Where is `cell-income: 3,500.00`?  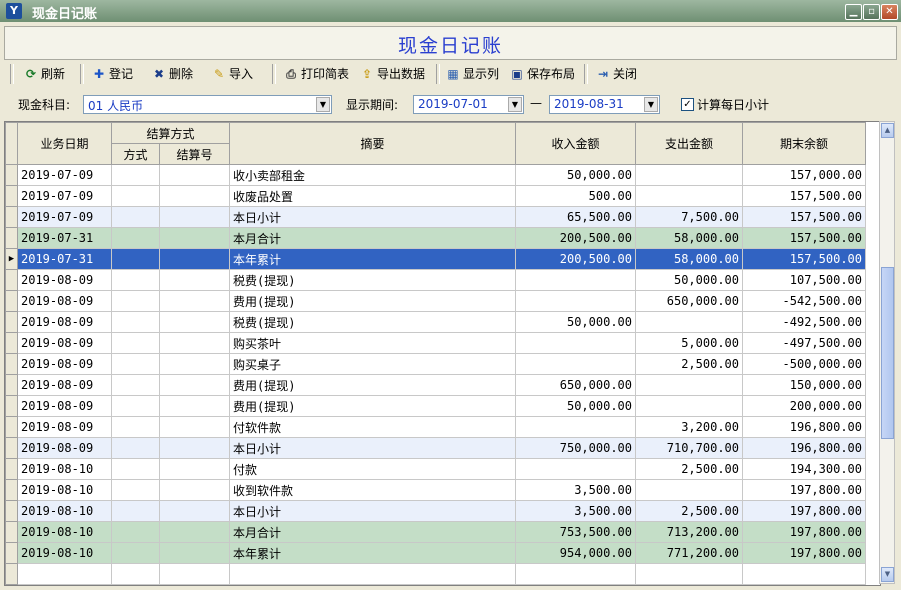
cell-income: 3,500.00 is located at coordinates (575, 511).